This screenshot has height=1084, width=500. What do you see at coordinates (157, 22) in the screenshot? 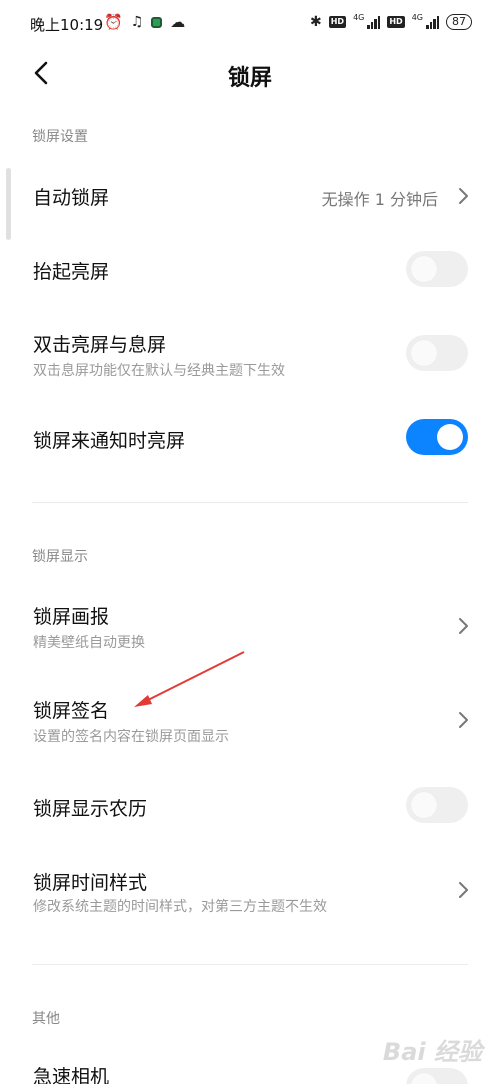
I see `app-notification-icon` at bounding box center [157, 22].